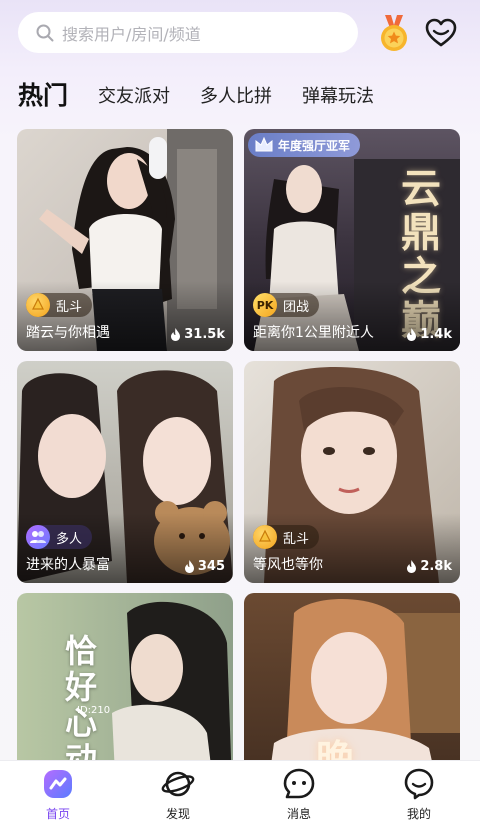 Image resolution: width=480 pixels, height=827 pixels. What do you see at coordinates (38, 537) in the screenshot?
I see `multi-user-icon` at bounding box center [38, 537].